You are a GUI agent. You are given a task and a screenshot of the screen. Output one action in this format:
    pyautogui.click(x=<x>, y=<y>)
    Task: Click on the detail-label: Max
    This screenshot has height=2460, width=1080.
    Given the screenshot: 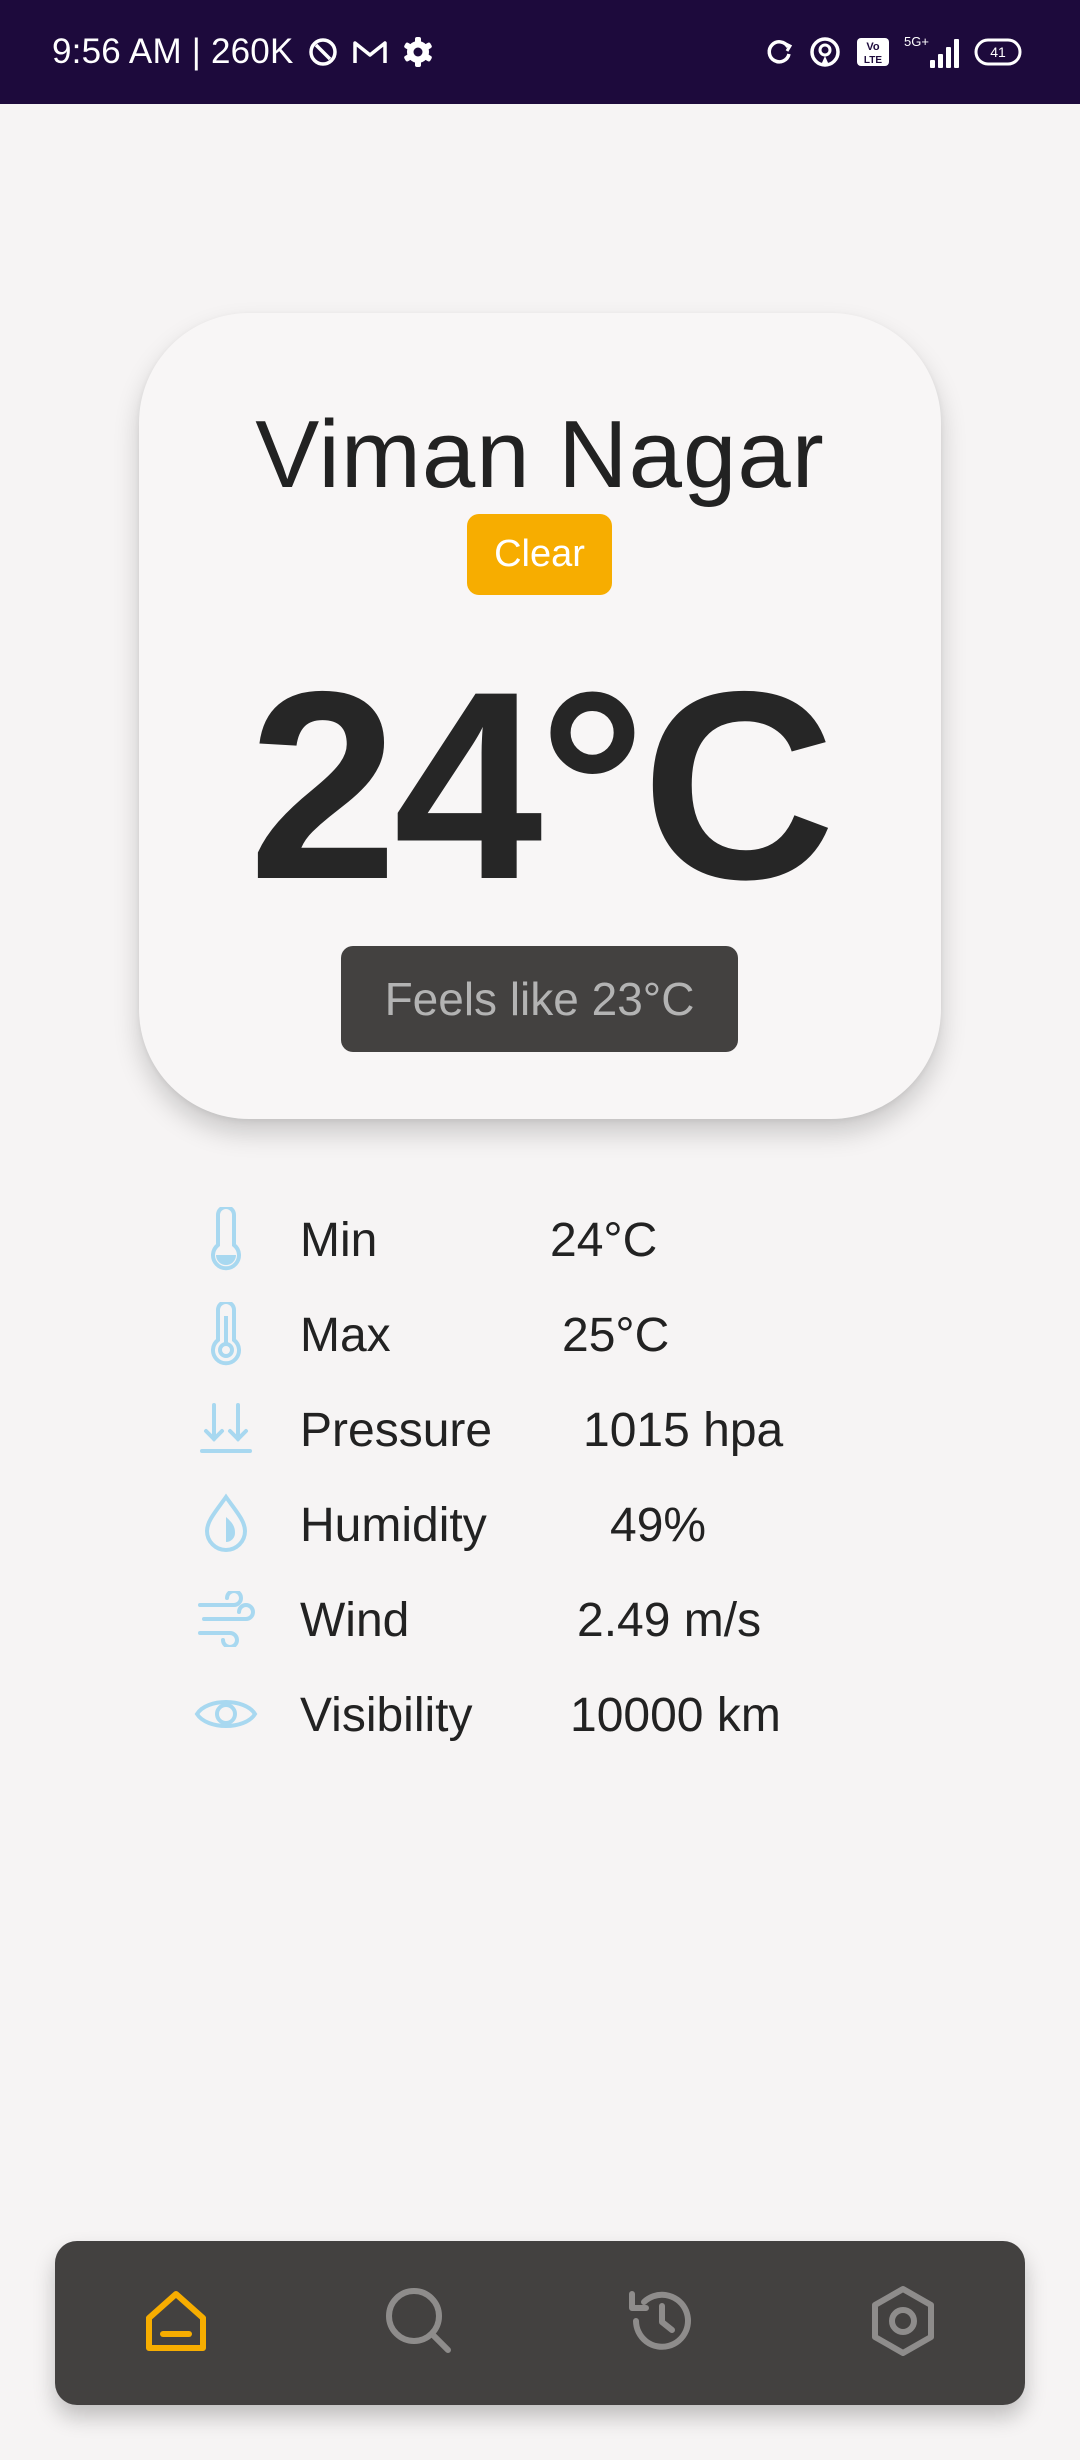 What is the action you would take?
    pyautogui.click(x=345, y=1335)
    